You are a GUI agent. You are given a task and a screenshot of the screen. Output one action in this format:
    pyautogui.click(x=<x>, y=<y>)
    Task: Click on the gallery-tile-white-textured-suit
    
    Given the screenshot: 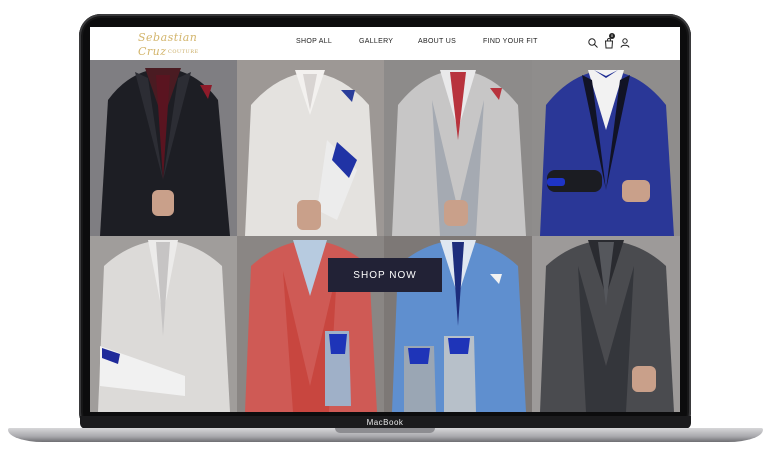 What is the action you would take?
    pyautogui.click(x=163, y=324)
    